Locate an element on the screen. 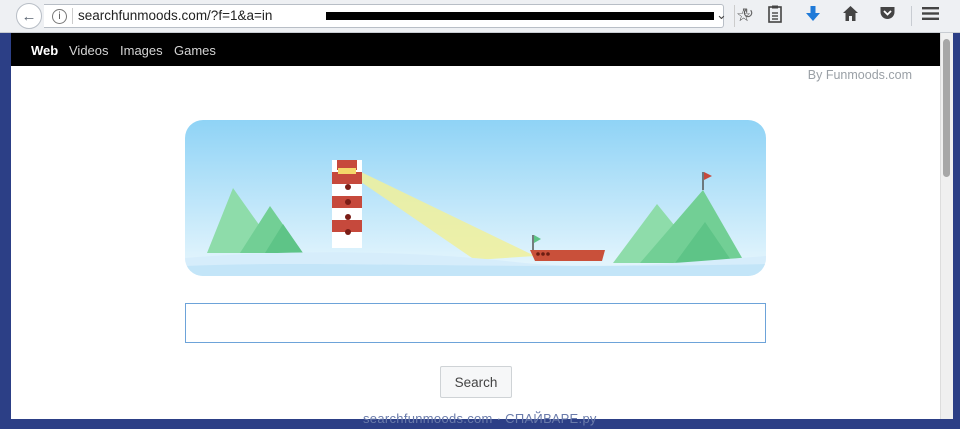 Image resolution: width=960 pixels, height=429 pixels. url-divider is located at coordinates (734, 16).